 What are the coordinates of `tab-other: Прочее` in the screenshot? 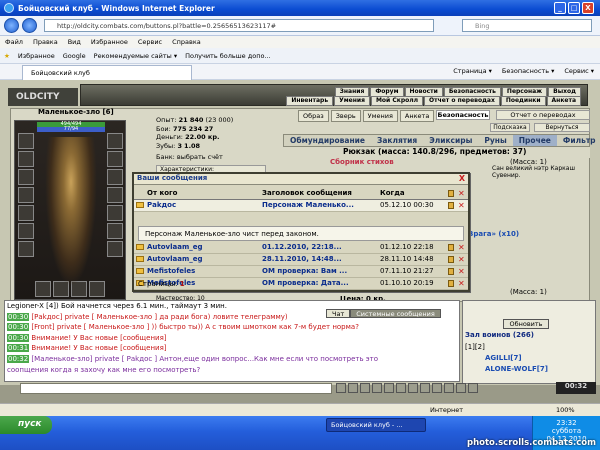 It's located at (534, 140).